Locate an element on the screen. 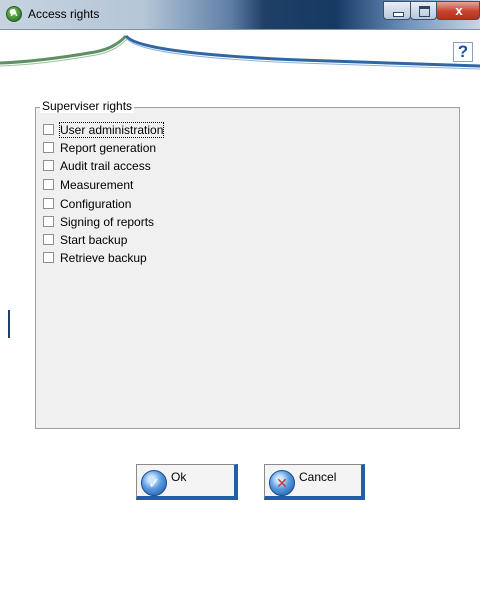 The height and width of the screenshot is (595, 480). checkbox-label: Signing of reports is located at coordinates (107, 221).